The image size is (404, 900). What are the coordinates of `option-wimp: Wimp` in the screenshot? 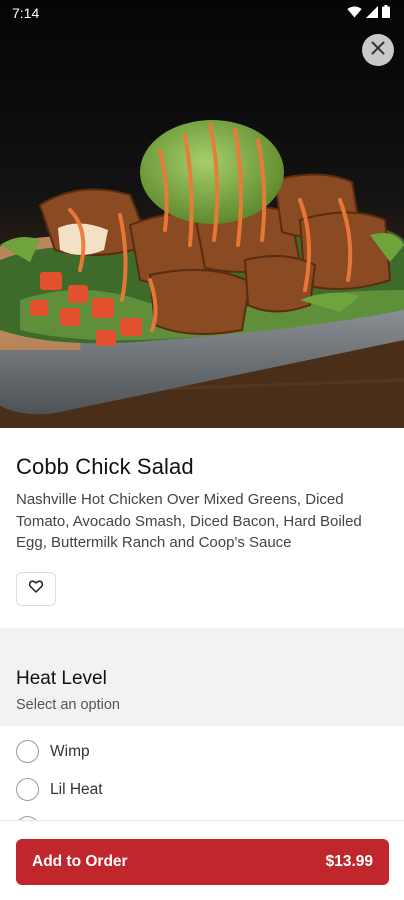 It's located at (53, 751).